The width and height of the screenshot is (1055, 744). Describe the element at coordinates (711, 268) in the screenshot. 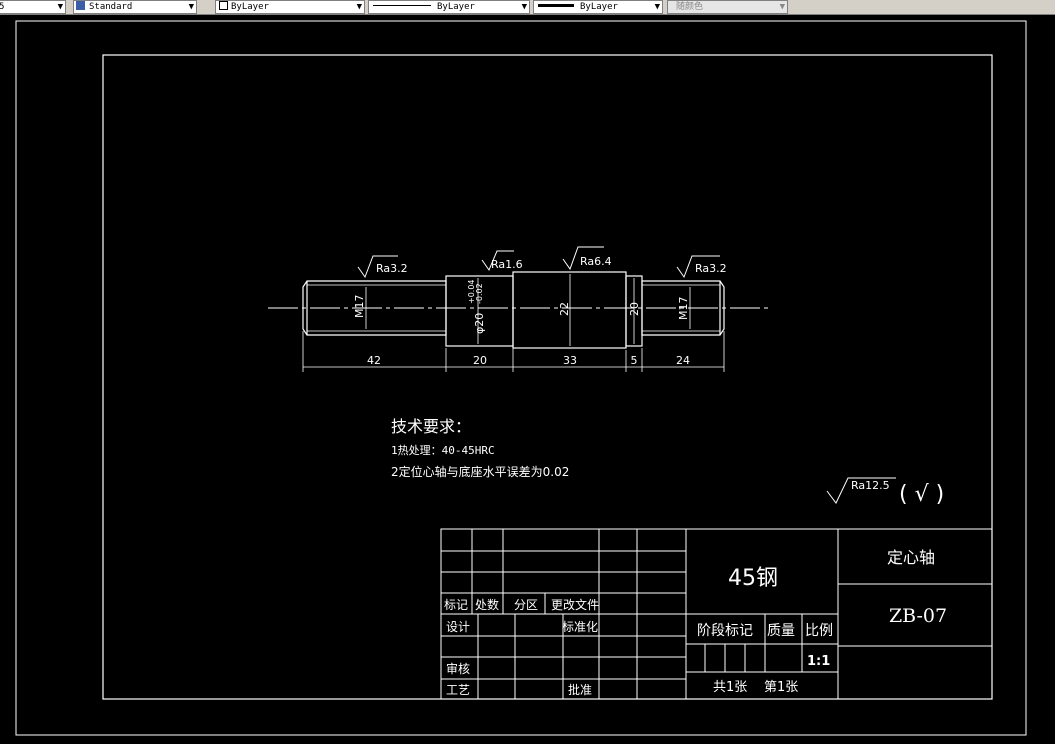

I see `roughness-label-4: Ra3.2` at that location.